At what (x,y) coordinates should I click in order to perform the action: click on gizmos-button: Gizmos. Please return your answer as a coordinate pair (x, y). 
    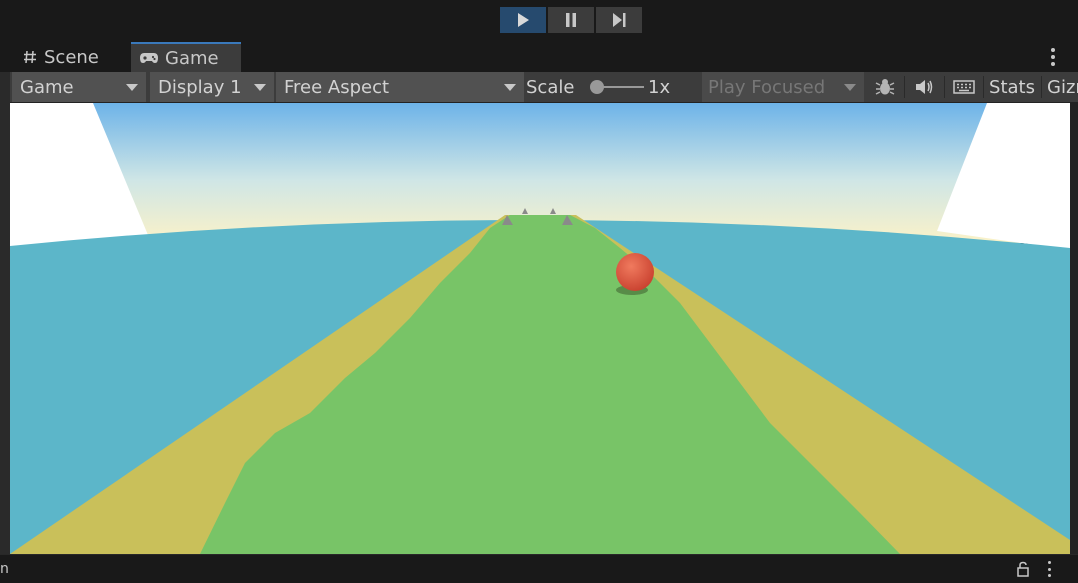
    Looking at the image, I should click on (1060, 87).